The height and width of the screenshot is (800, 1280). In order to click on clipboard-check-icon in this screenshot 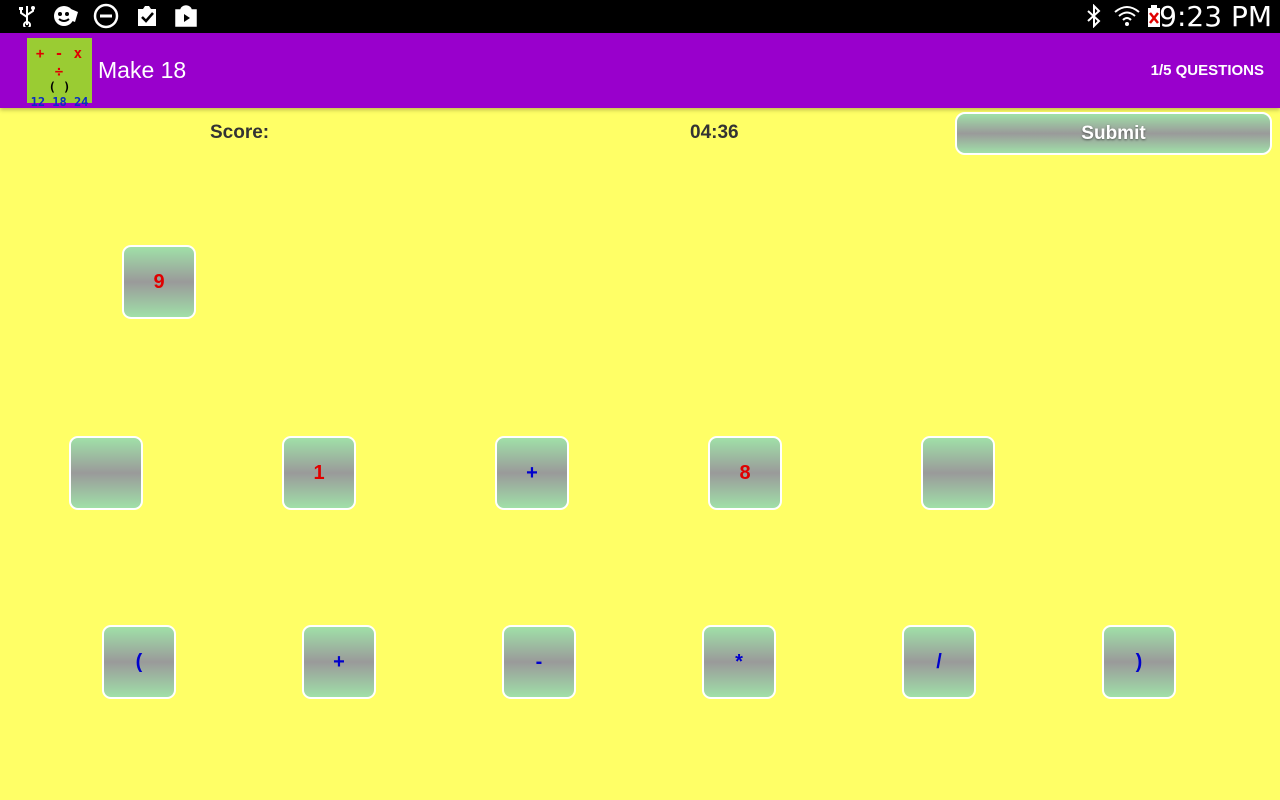, I will do `click(147, 16)`.